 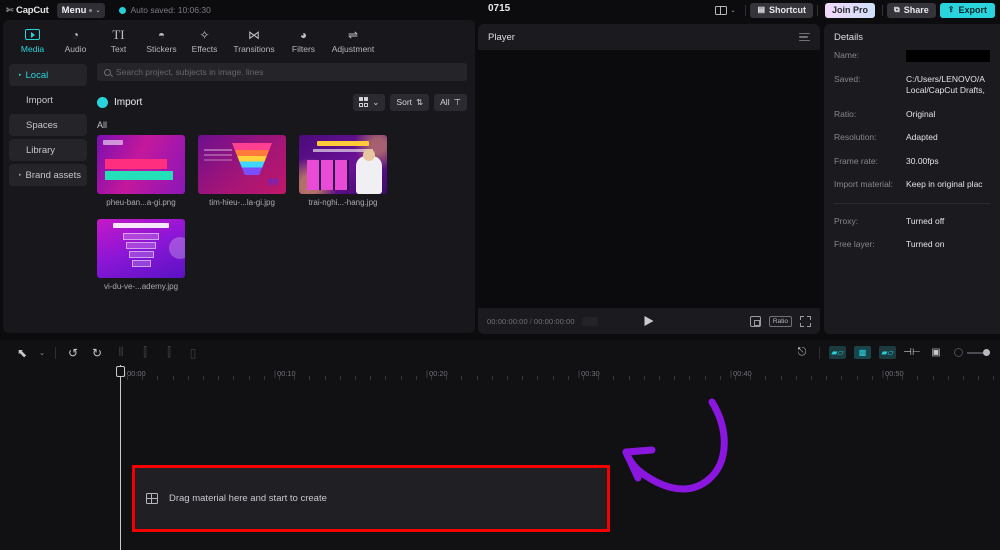 I want to click on tab-stickers: ◓ Stickers, so click(x=161, y=39).